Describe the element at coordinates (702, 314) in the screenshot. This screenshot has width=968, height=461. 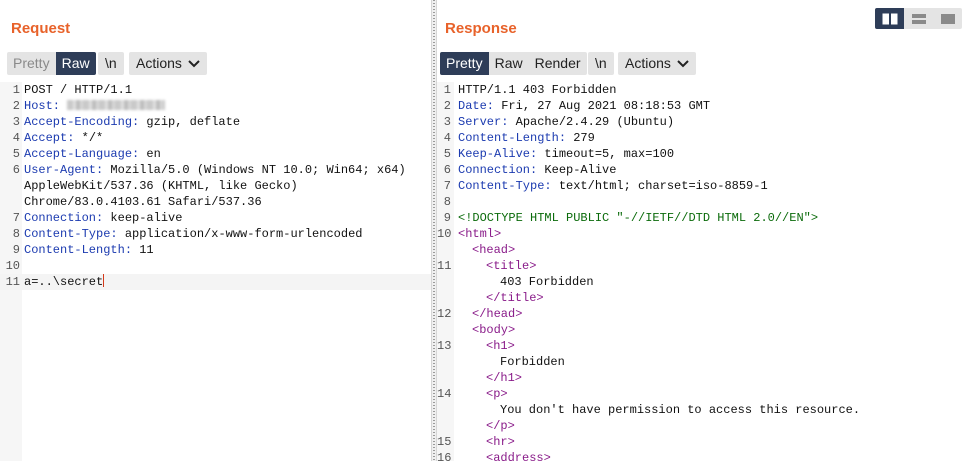
I see `code-line: 12 </head>` at that location.